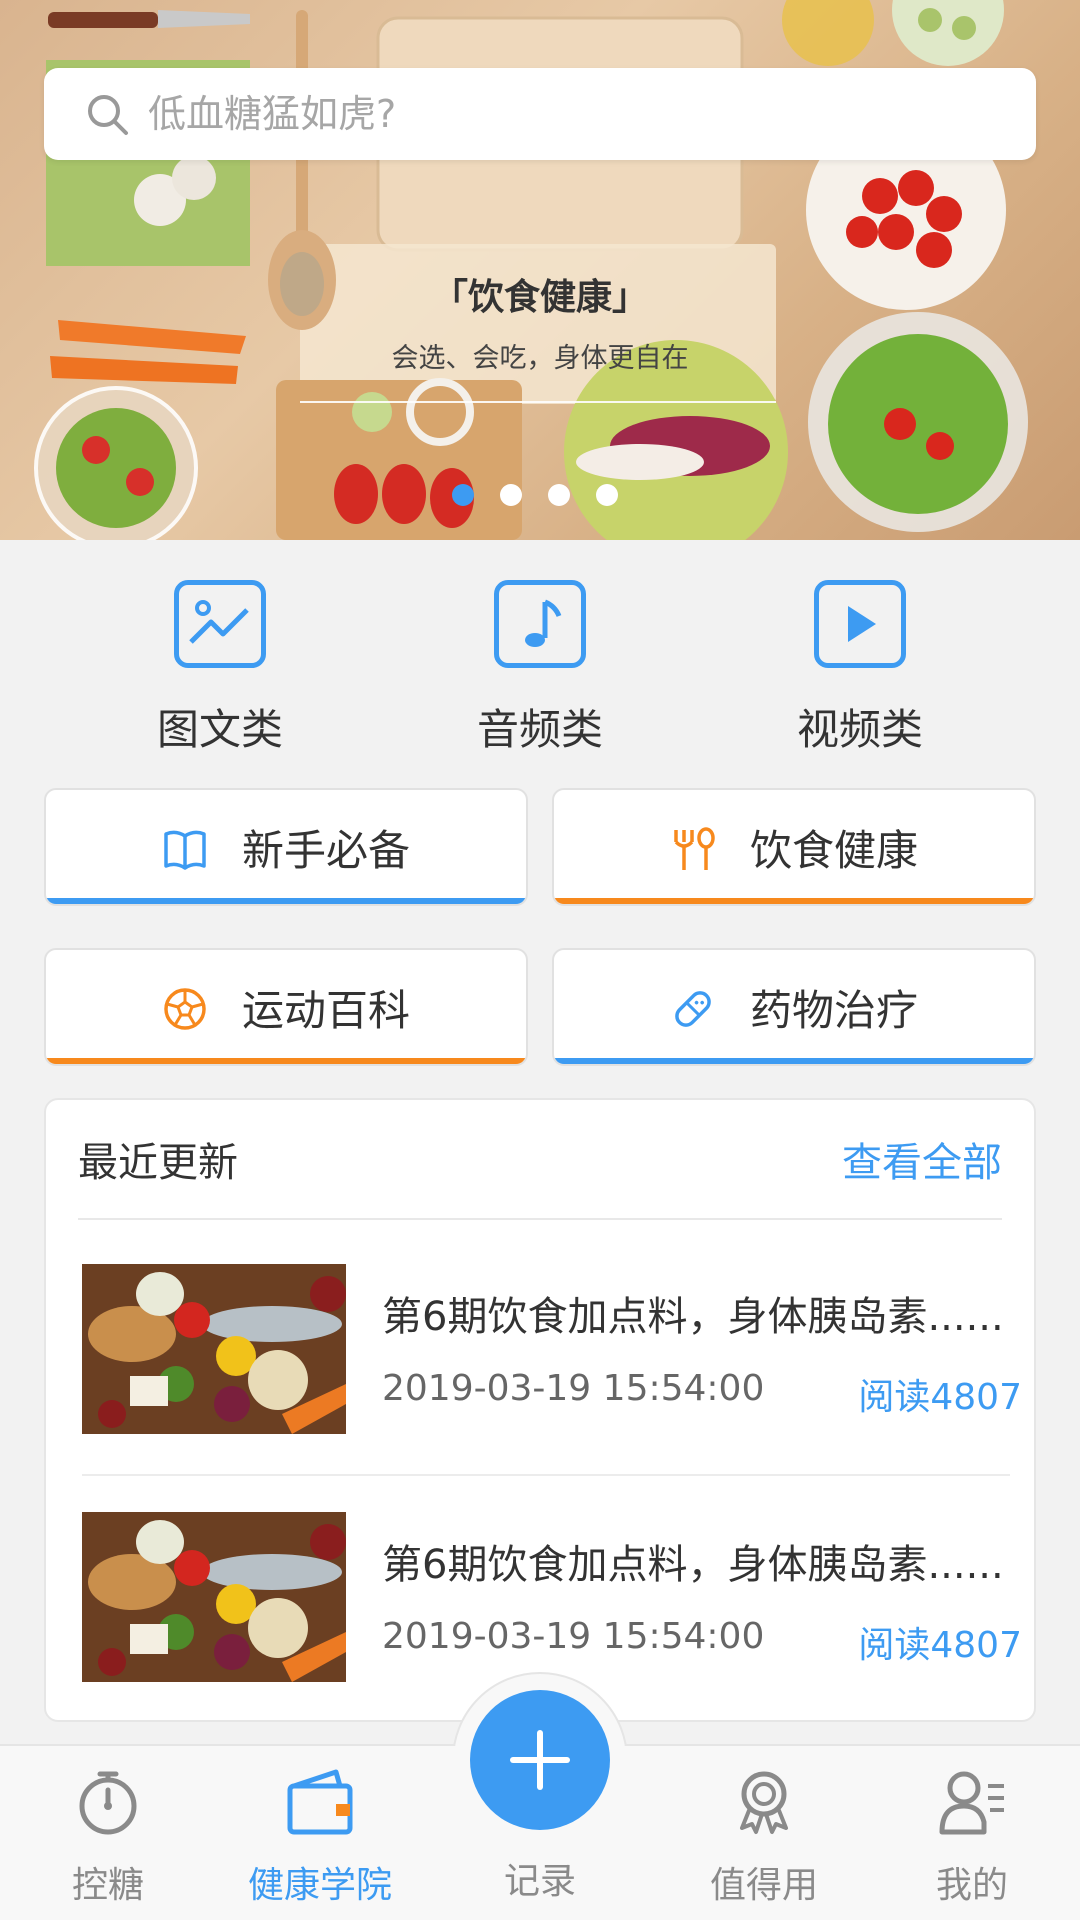 The height and width of the screenshot is (1920, 1080). Describe the element at coordinates (862, 624) in the screenshot. I see `play-icon` at that location.